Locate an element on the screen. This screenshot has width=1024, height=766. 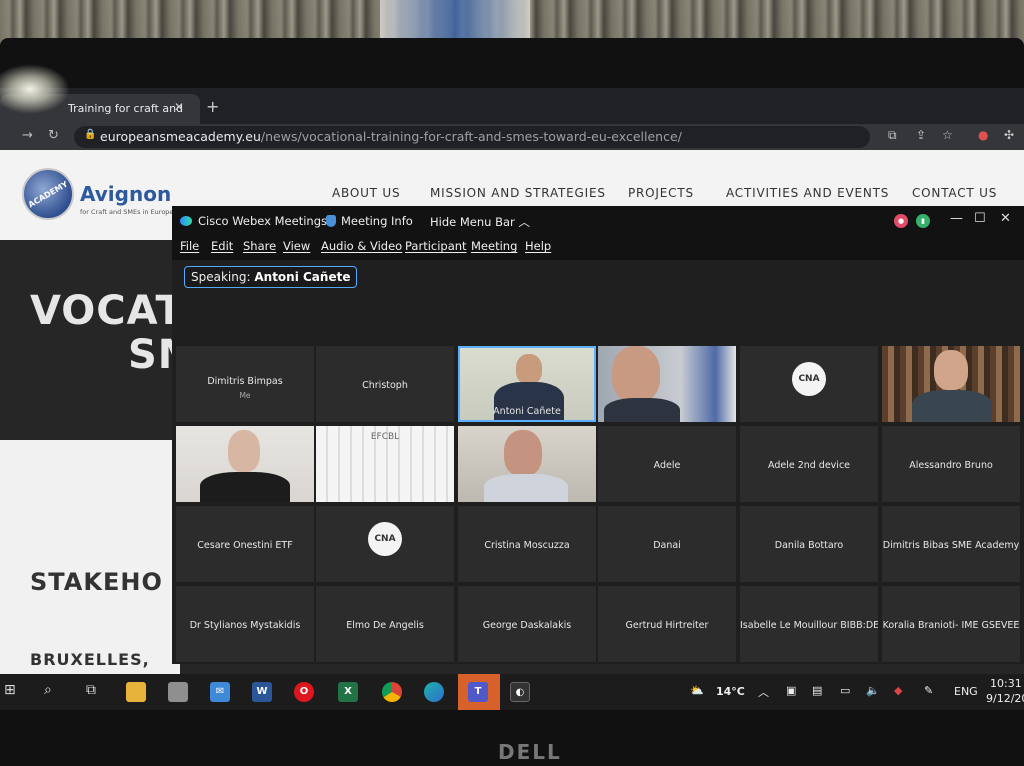
chrome-icon is located at coordinates (392, 692).